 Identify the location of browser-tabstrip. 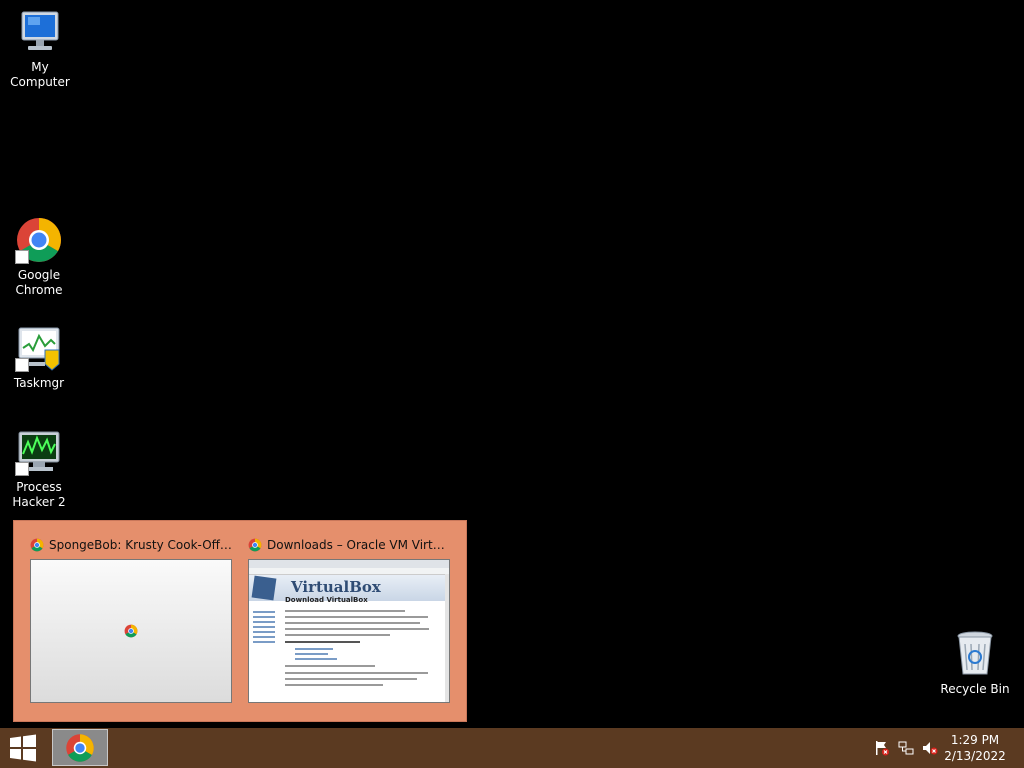
(349, 564).